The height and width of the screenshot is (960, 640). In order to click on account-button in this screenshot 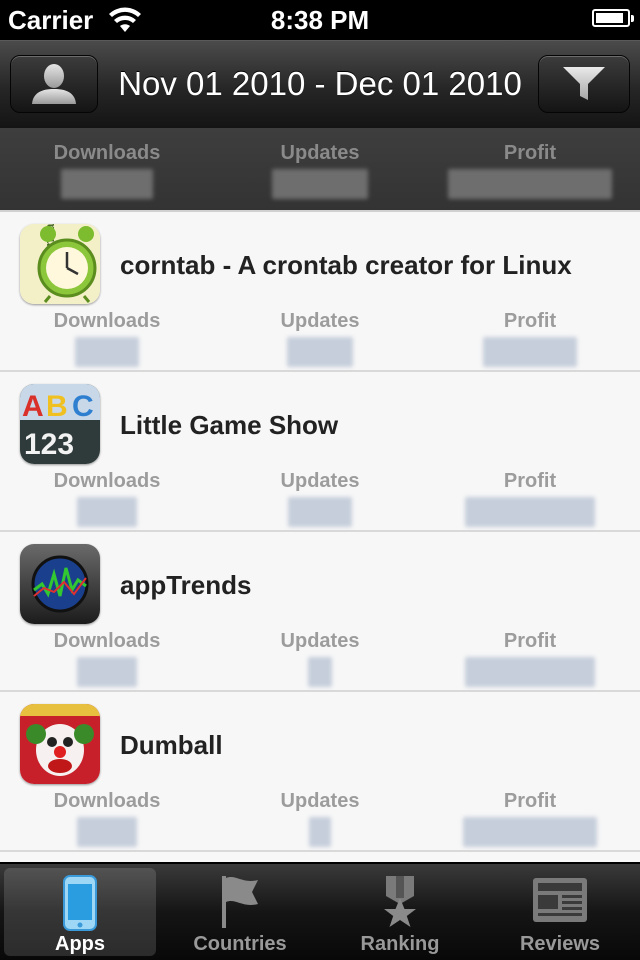, I will do `click(54, 84)`.